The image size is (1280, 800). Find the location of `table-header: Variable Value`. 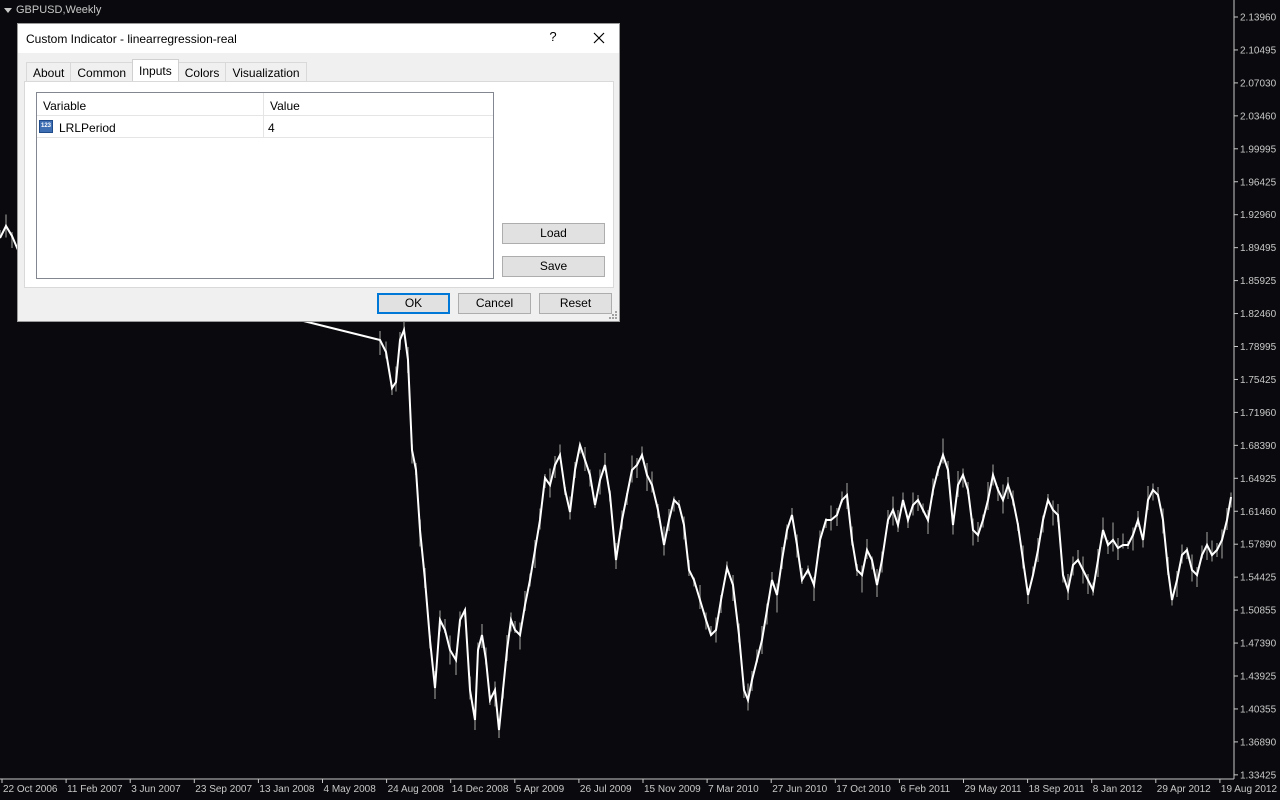

table-header: Variable Value is located at coordinates (265, 104).